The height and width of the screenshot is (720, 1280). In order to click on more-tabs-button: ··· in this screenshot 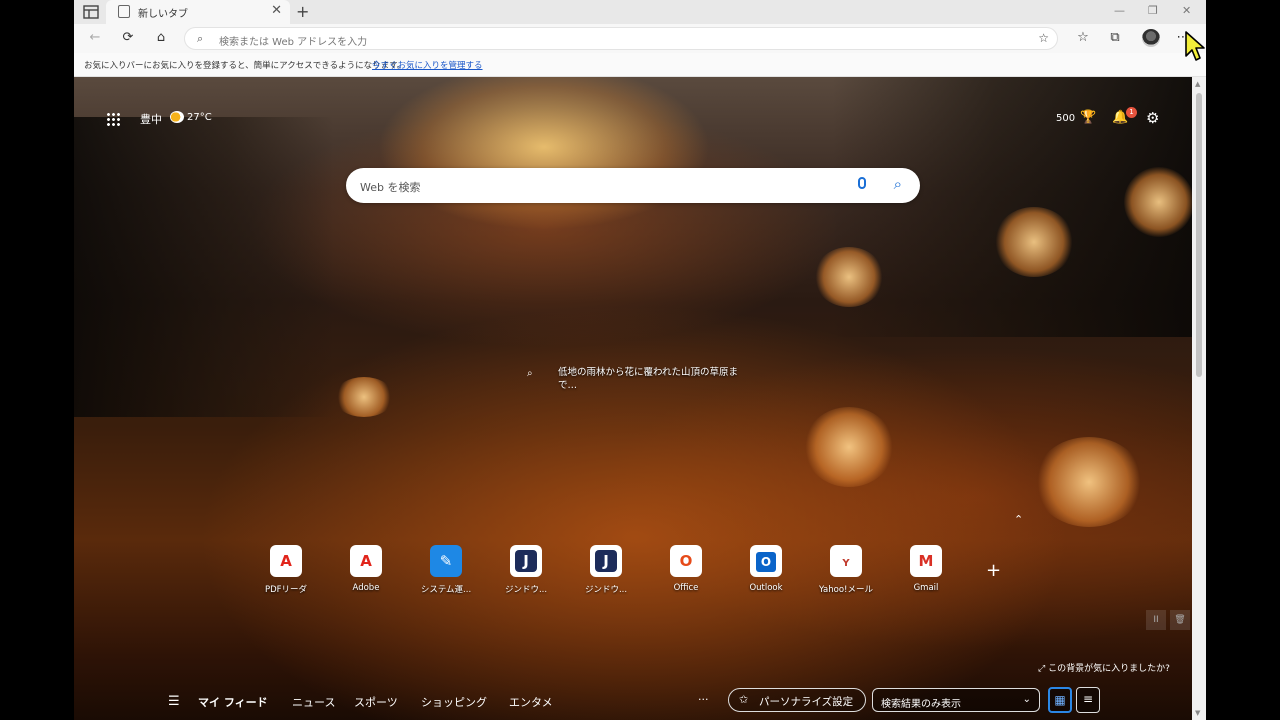, I will do `click(703, 699)`.